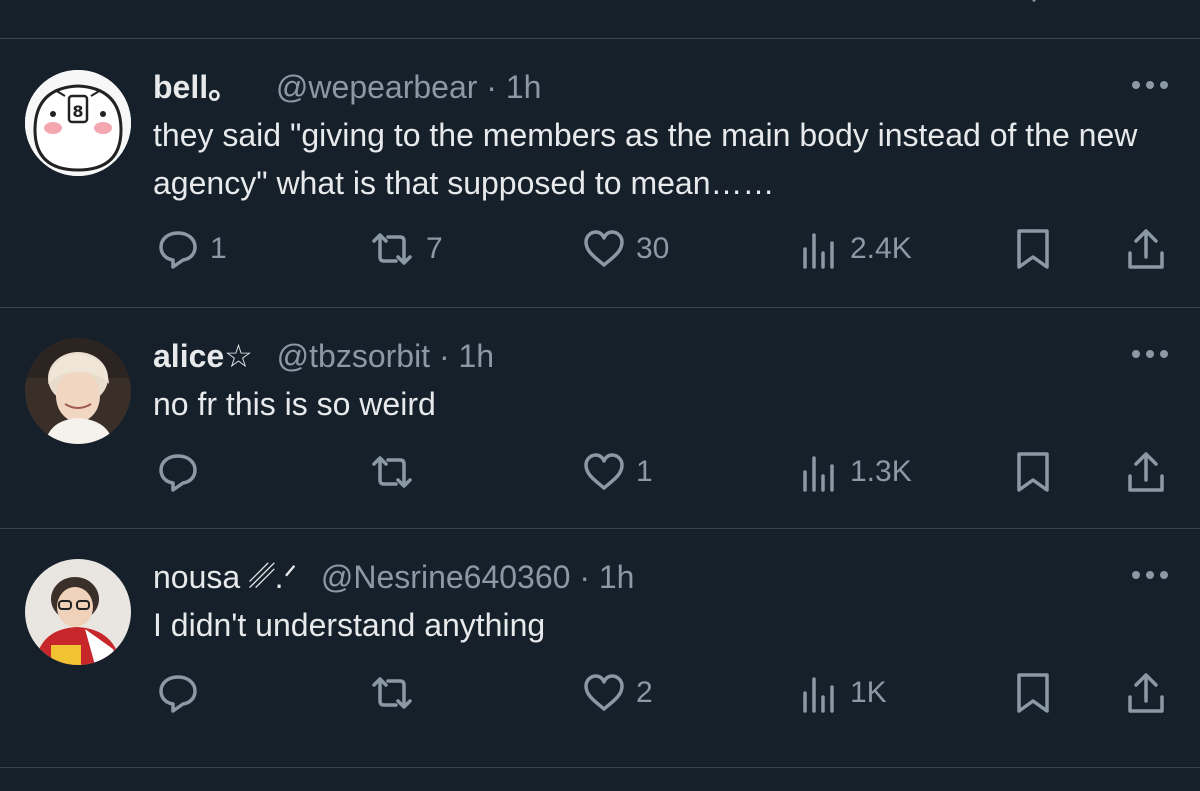 The width and height of the screenshot is (1200, 791). Describe the element at coordinates (376, 87) in the screenshot. I see `user-handle: @wepearbear` at that location.